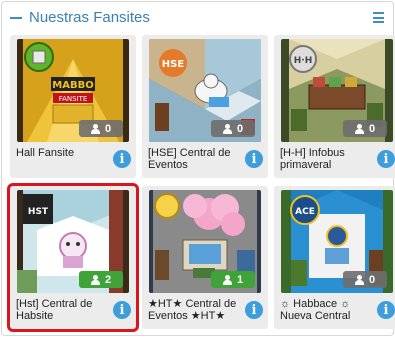 The width and height of the screenshot is (395, 337). What do you see at coordinates (194, 310) in the screenshot?
I see `room-name: ★HT★ Central de Eventos ★HT★` at bounding box center [194, 310].